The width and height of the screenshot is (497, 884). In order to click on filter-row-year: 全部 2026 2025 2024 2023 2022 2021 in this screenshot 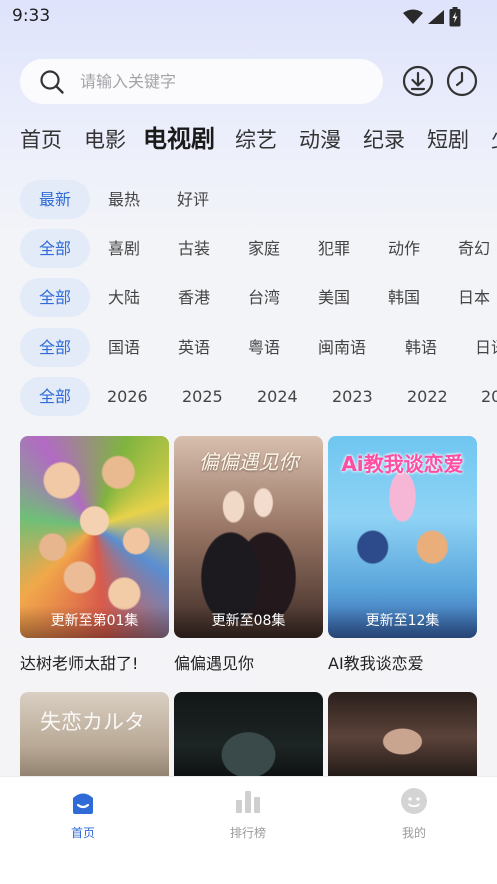, I will do `click(248, 397)`.